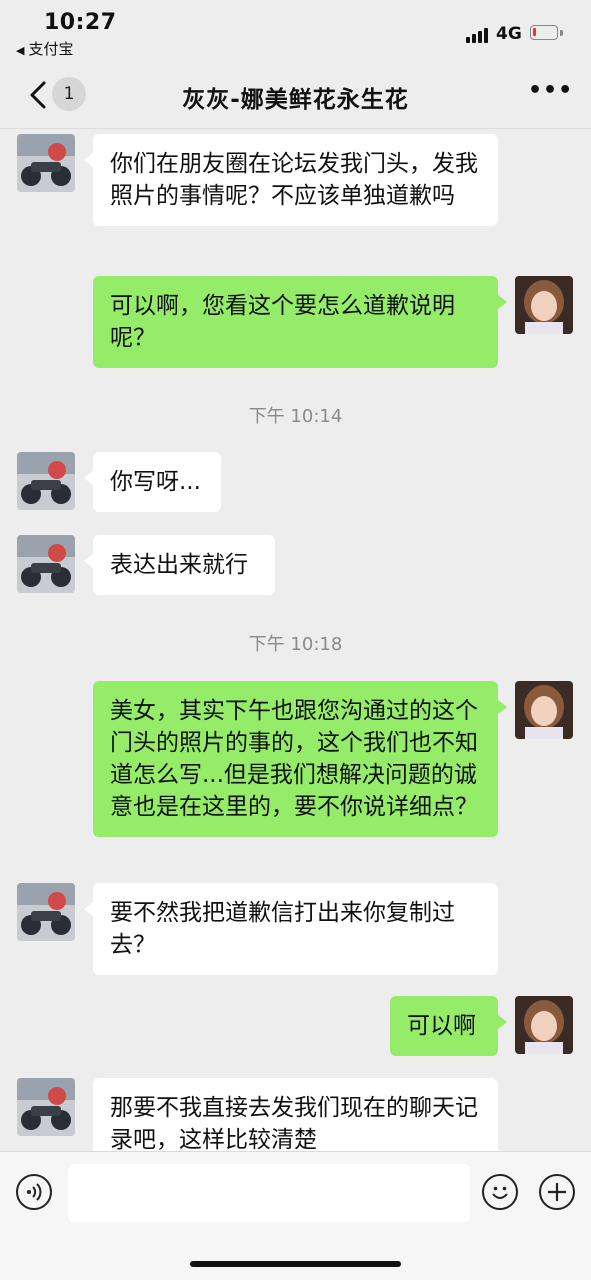  I want to click on message-bubble-in: 要不然我把道歉信打出来你复制过去？, so click(291, 929).